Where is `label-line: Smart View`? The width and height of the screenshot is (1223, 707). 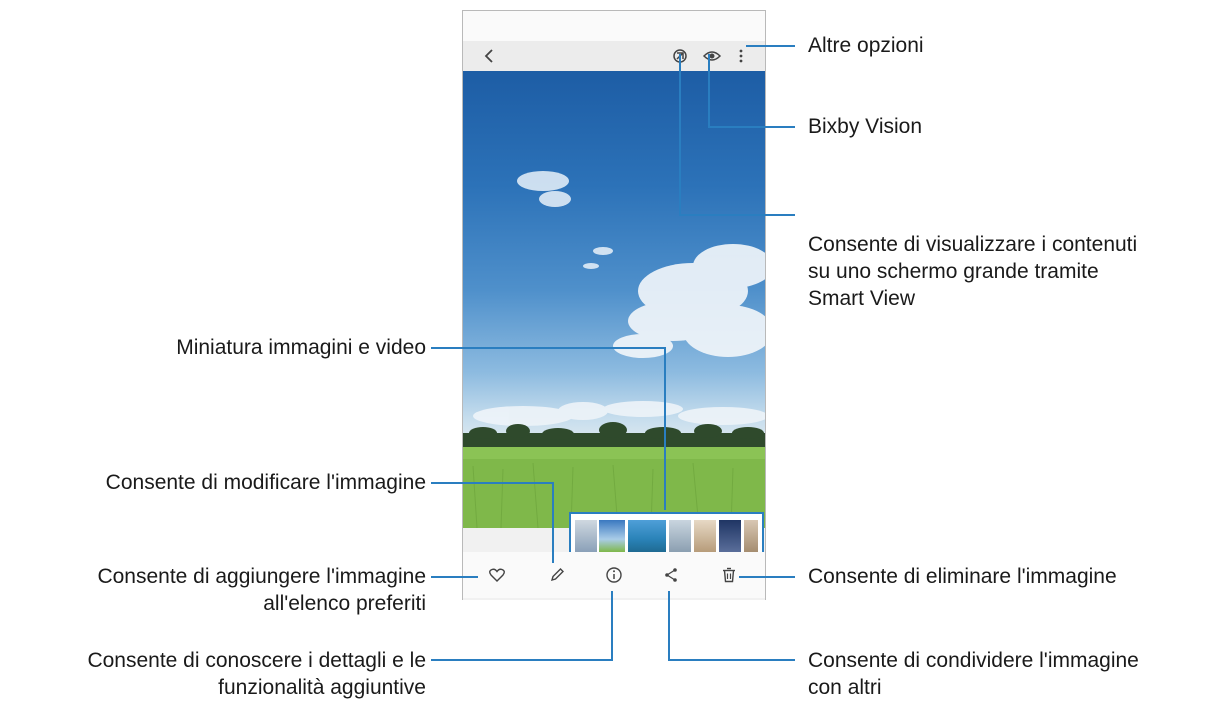 label-line: Smart View is located at coordinates (861, 298).